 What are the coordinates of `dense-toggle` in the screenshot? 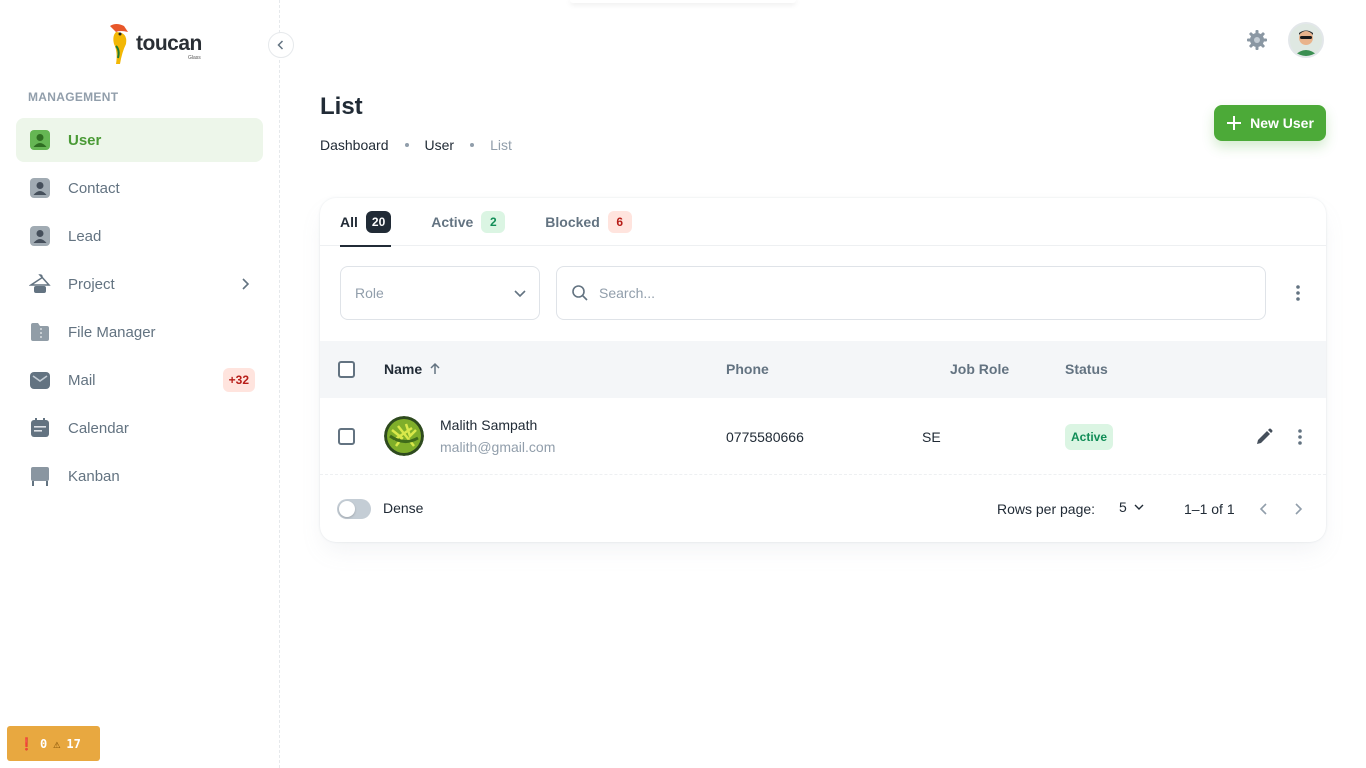 It's located at (354, 509).